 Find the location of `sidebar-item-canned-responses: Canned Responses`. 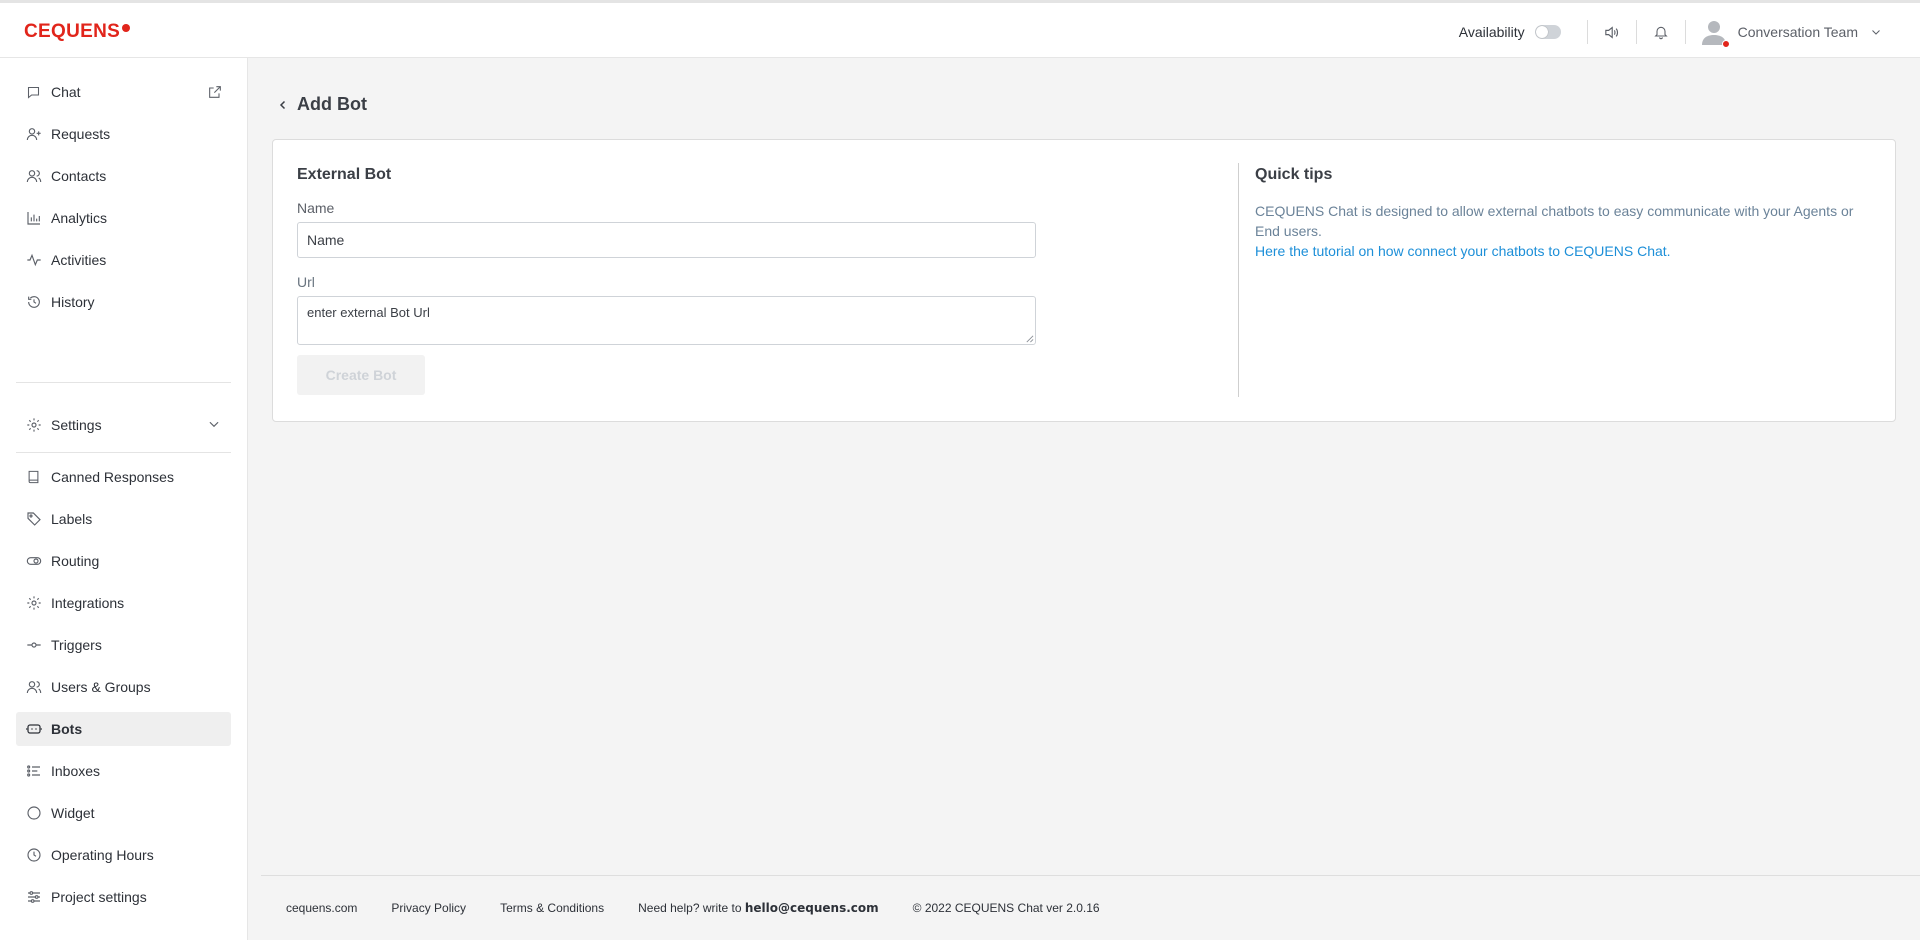

sidebar-item-canned-responses: Canned Responses is located at coordinates (123, 477).